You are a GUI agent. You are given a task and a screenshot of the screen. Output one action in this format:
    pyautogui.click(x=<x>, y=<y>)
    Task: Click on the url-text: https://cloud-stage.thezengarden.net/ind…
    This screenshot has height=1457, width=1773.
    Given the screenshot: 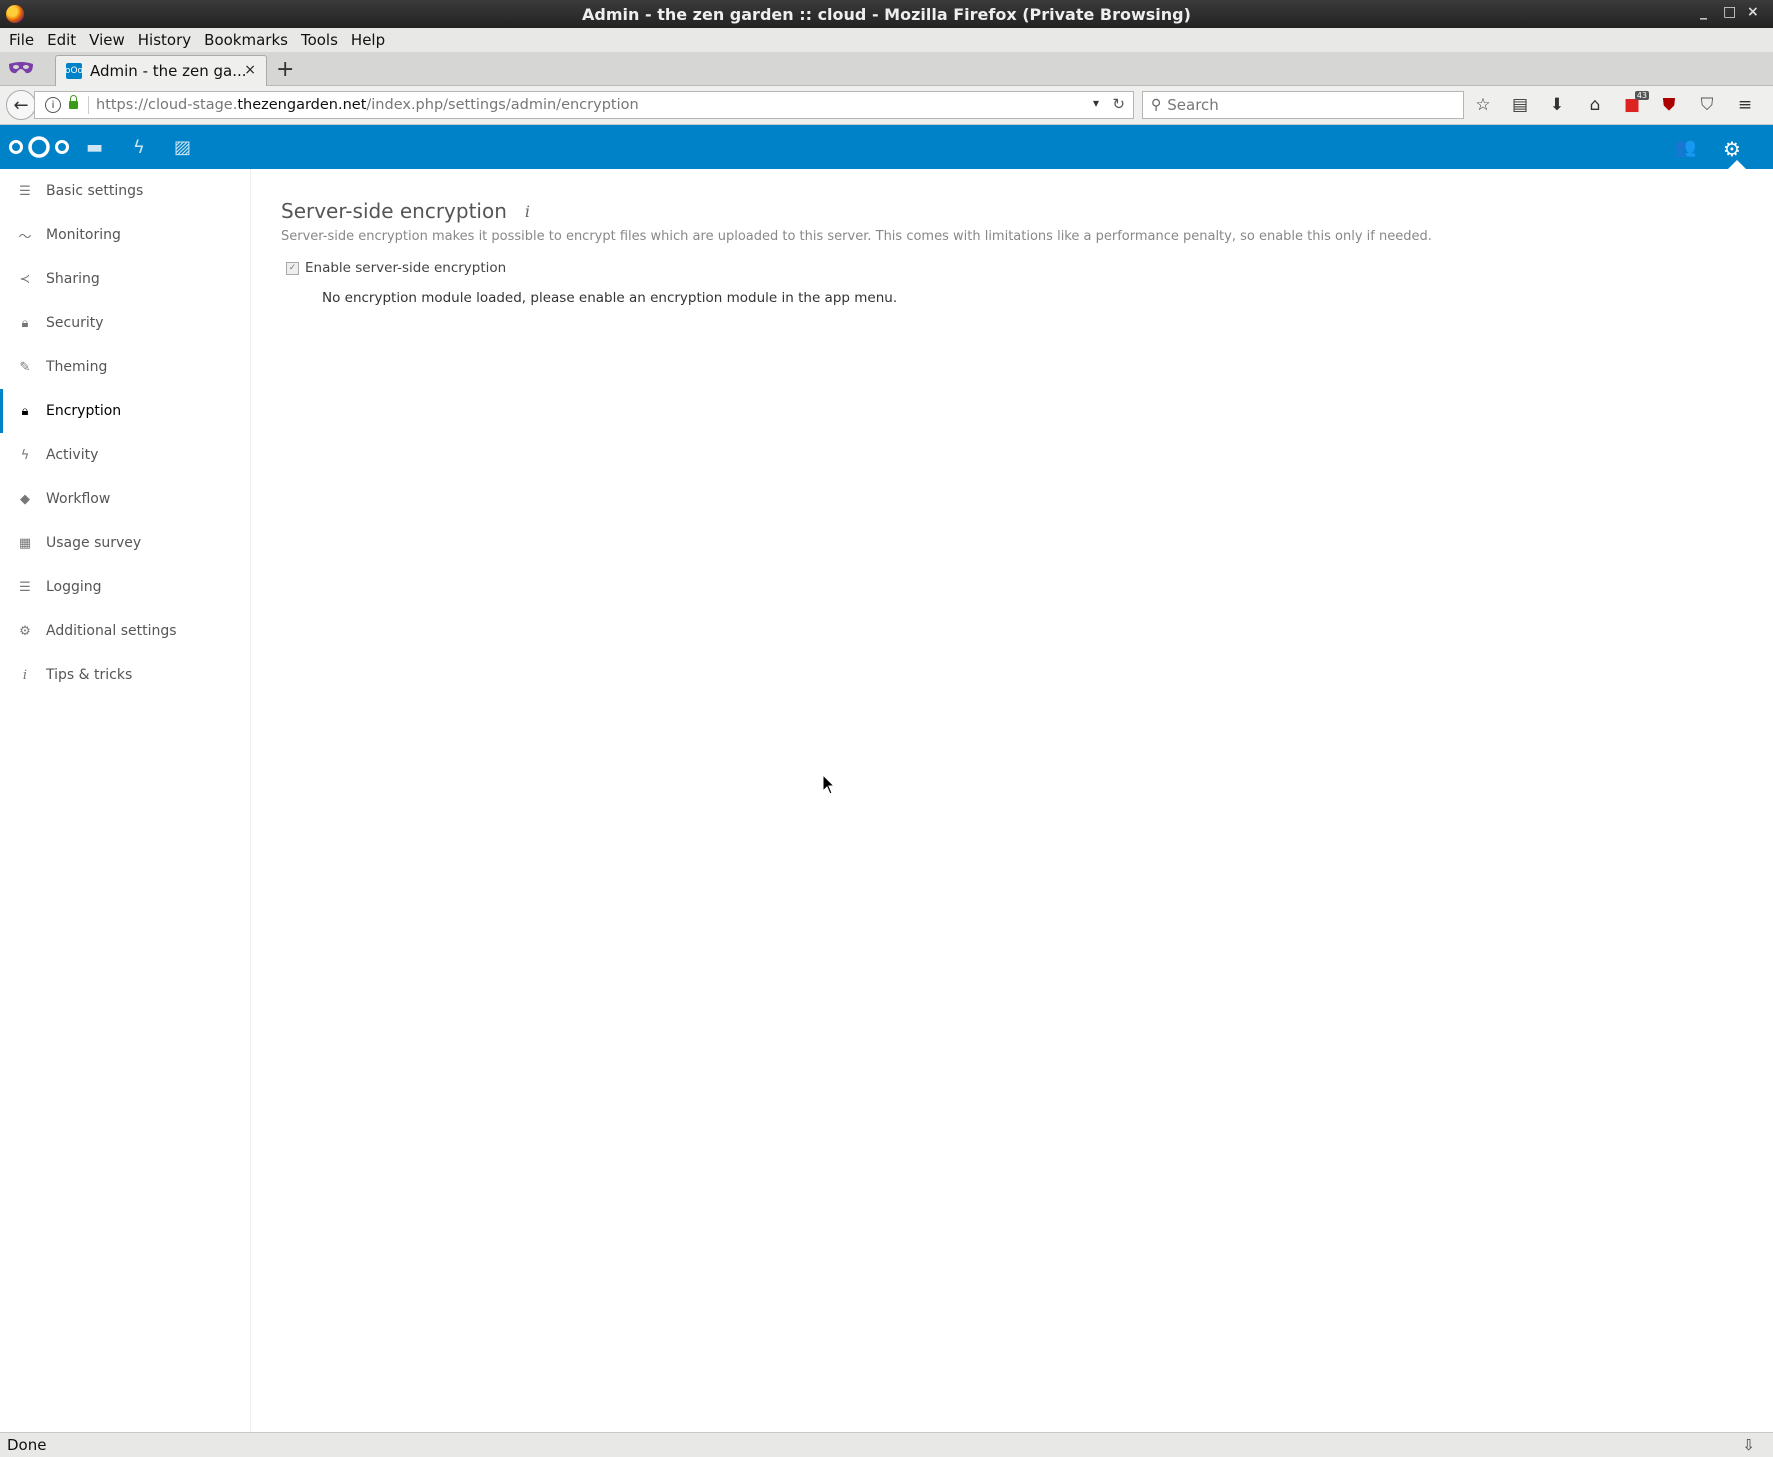 What is the action you would take?
    pyautogui.click(x=367, y=105)
    